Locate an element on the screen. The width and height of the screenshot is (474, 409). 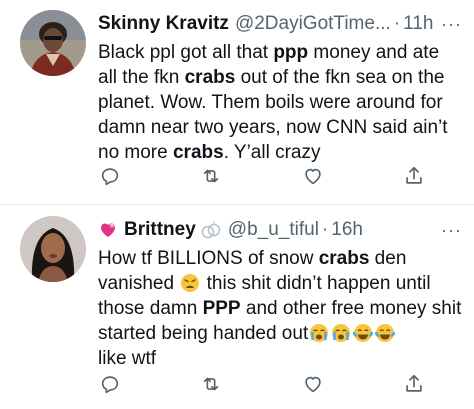
weary-face-emoji-icon is located at coordinates (190, 283).